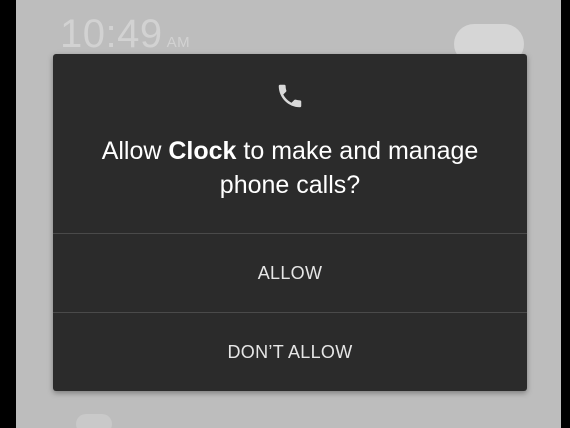  What do you see at coordinates (94, 421) in the screenshot?
I see `background-element` at bounding box center [94, 421].